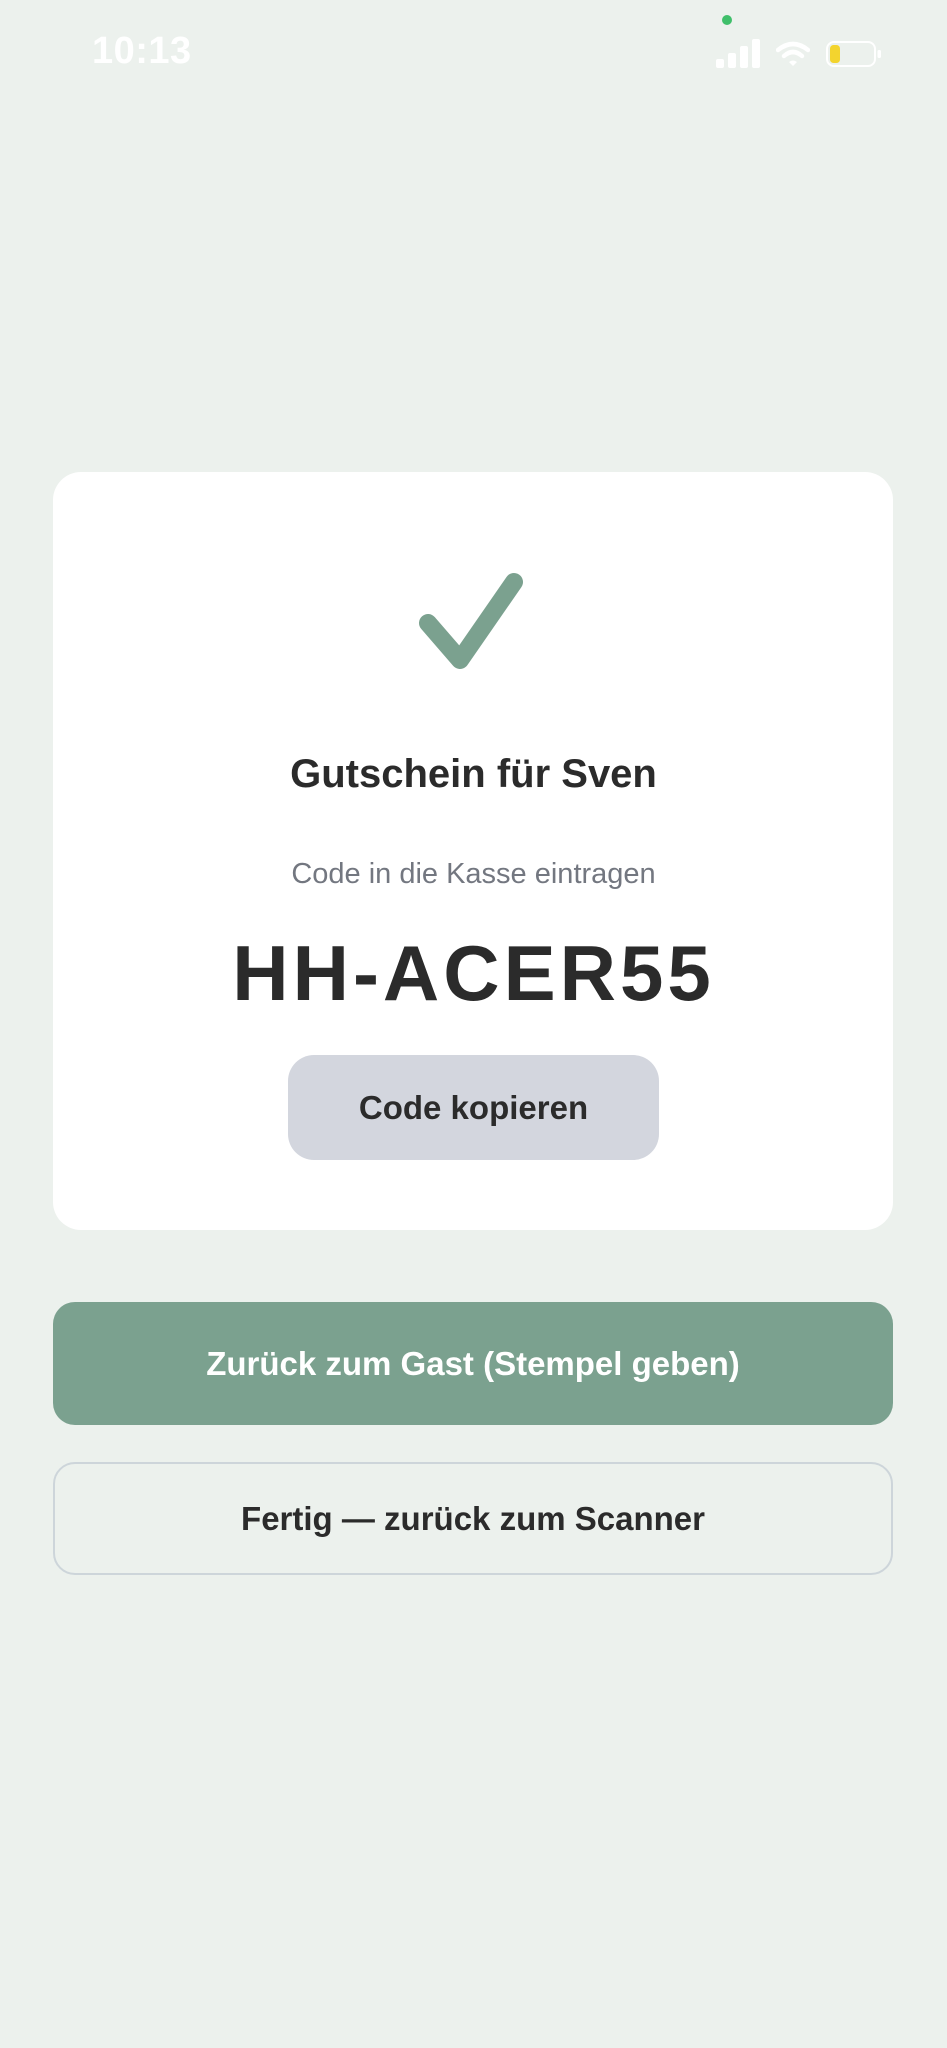  What do you see at coordinates (473, 1107) in the screenshot?
I see `copy-code-button: Code kopieren` at bounding box center [473, 1107].